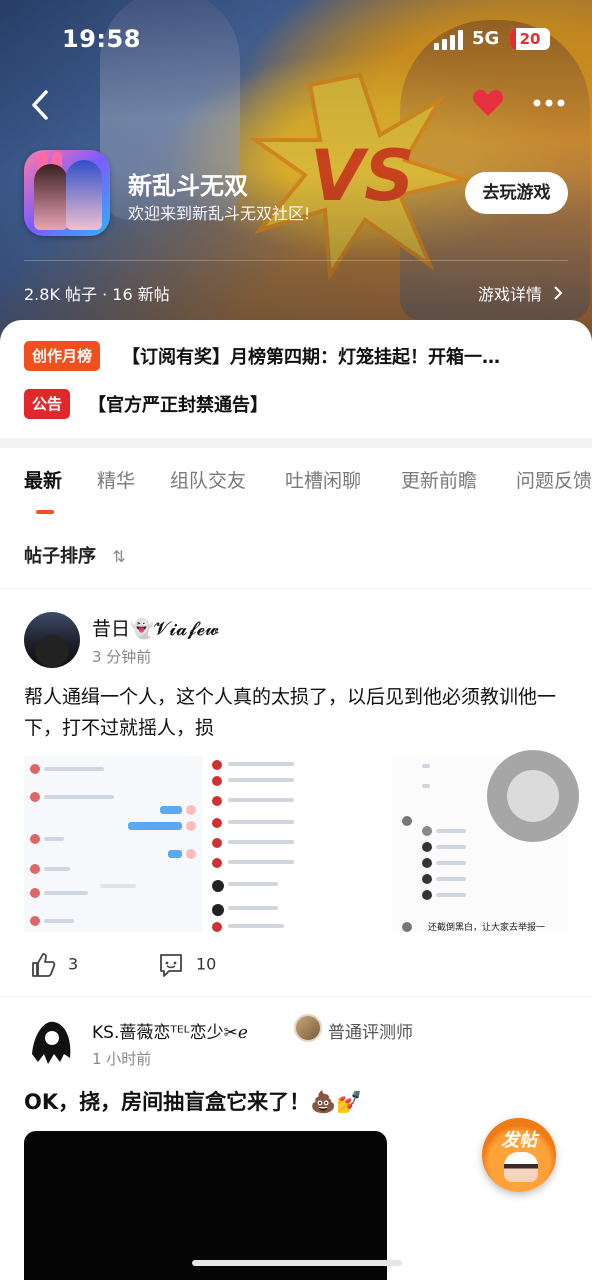  I want to click on section-separator, so click(296, 443).